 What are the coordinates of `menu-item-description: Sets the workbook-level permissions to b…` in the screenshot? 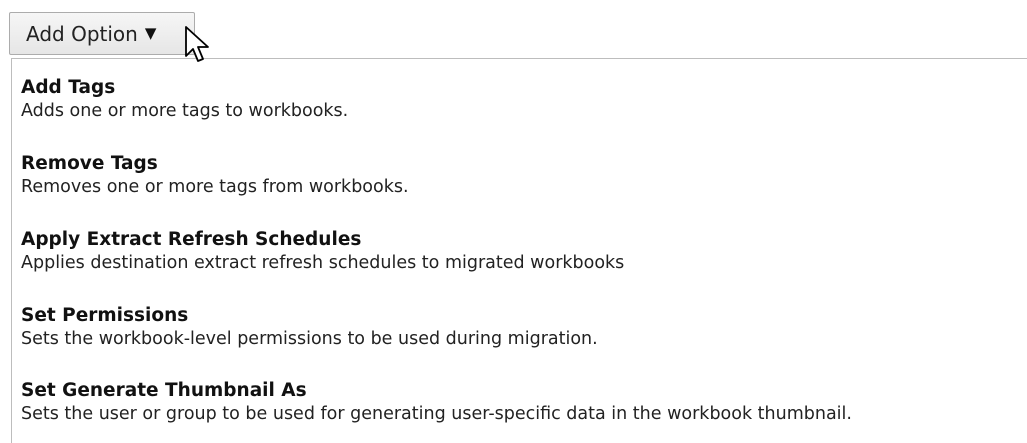 It's located at (309, 339).